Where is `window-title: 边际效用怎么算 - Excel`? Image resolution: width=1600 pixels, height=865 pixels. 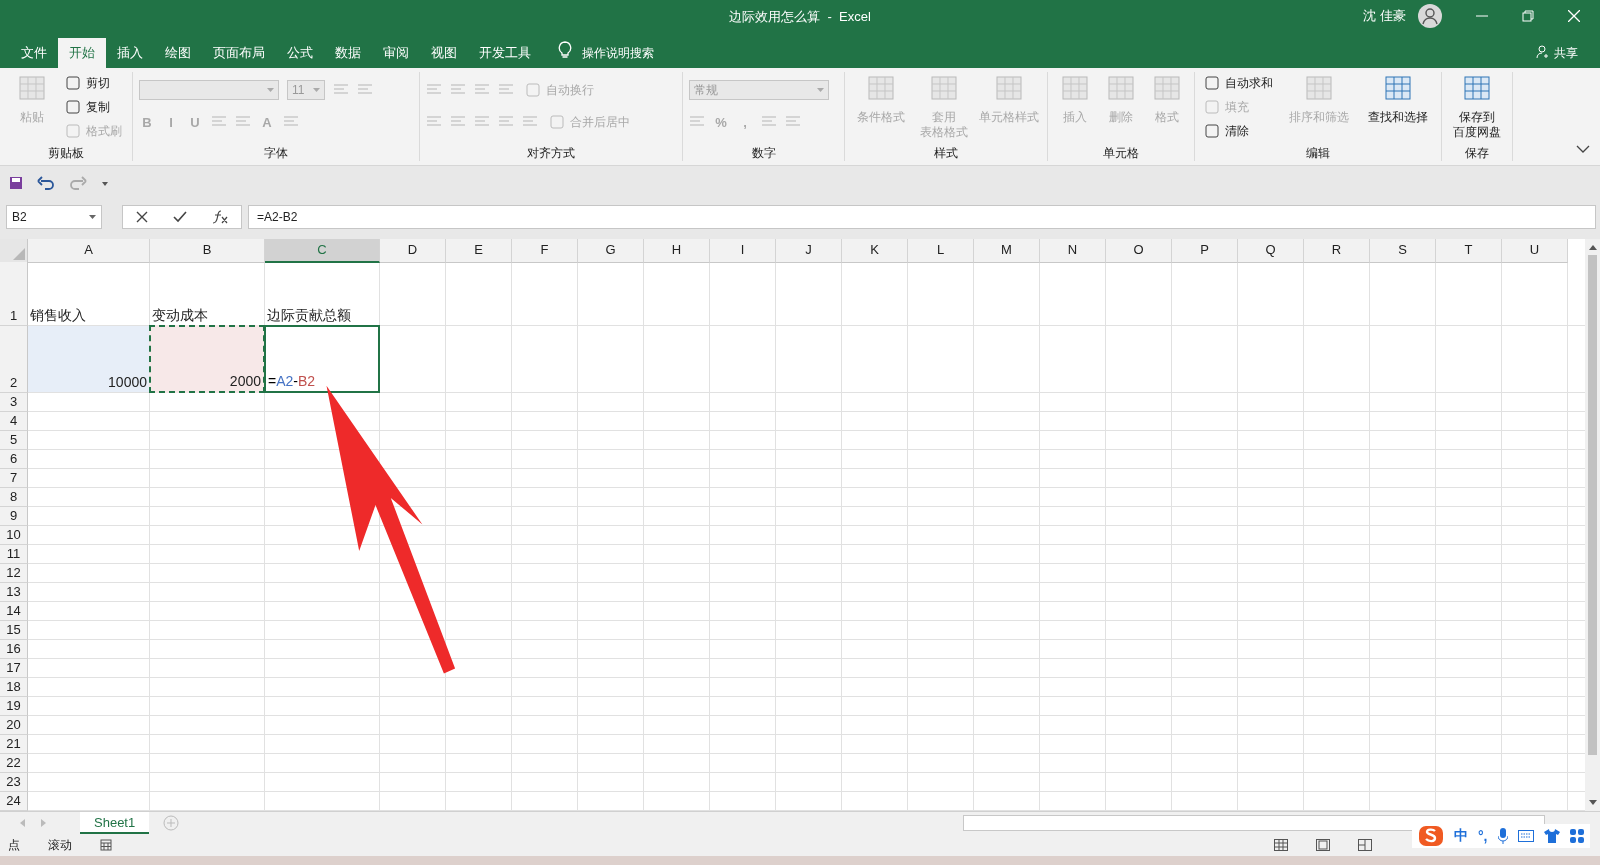 window-title: 边际效用怎么算 - Excel is located at coordinates (800, 17).